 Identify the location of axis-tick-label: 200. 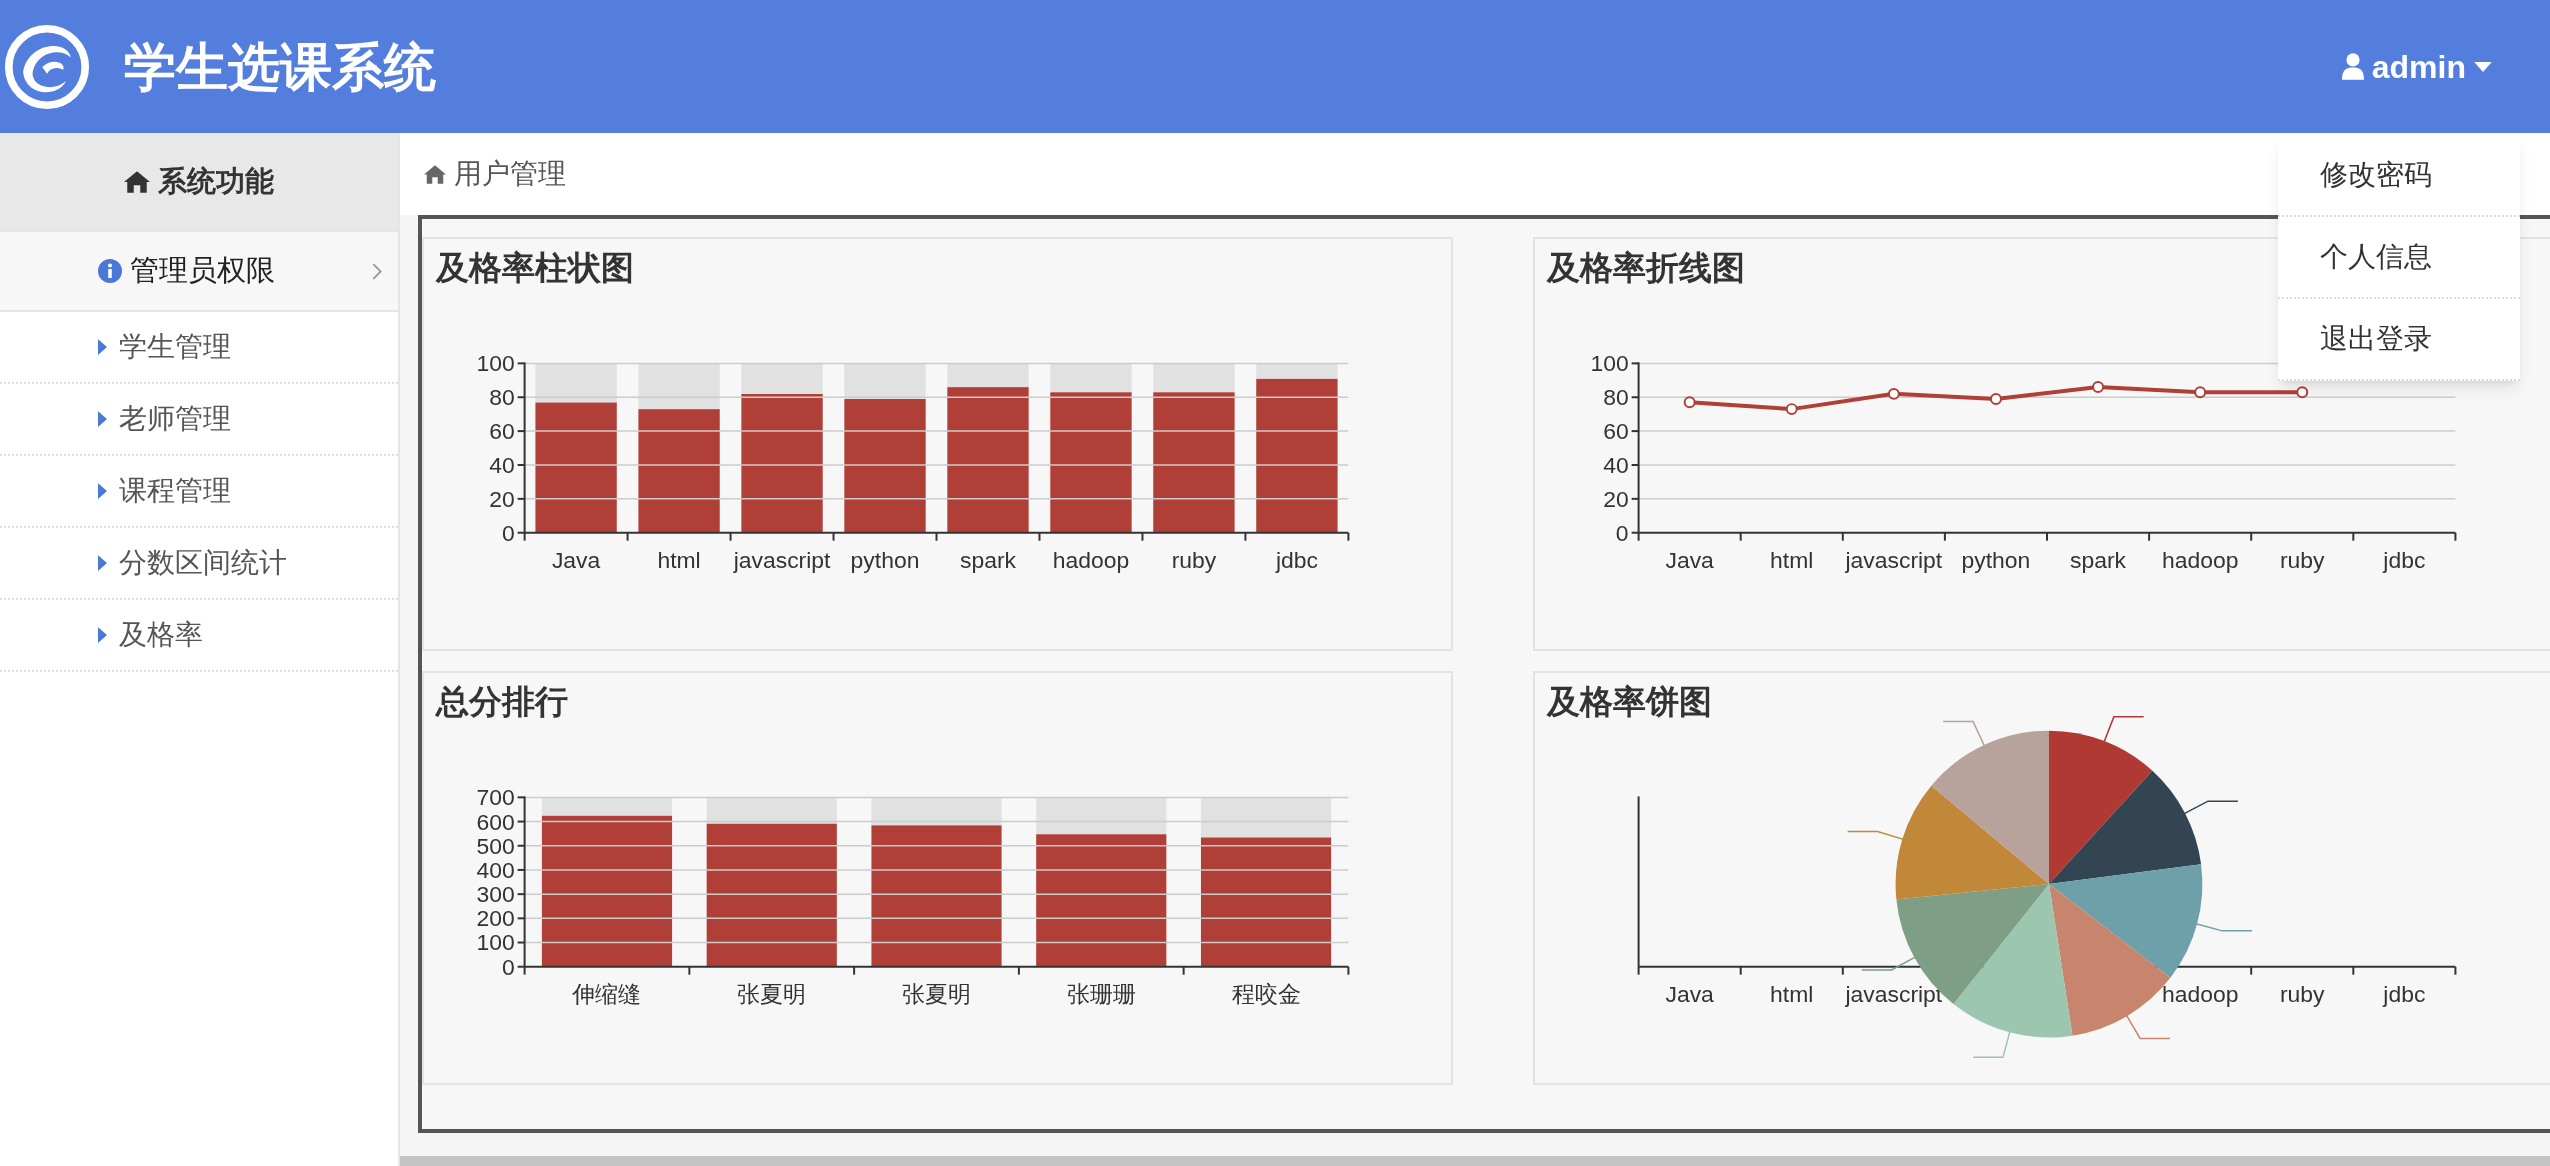
(495, 918).